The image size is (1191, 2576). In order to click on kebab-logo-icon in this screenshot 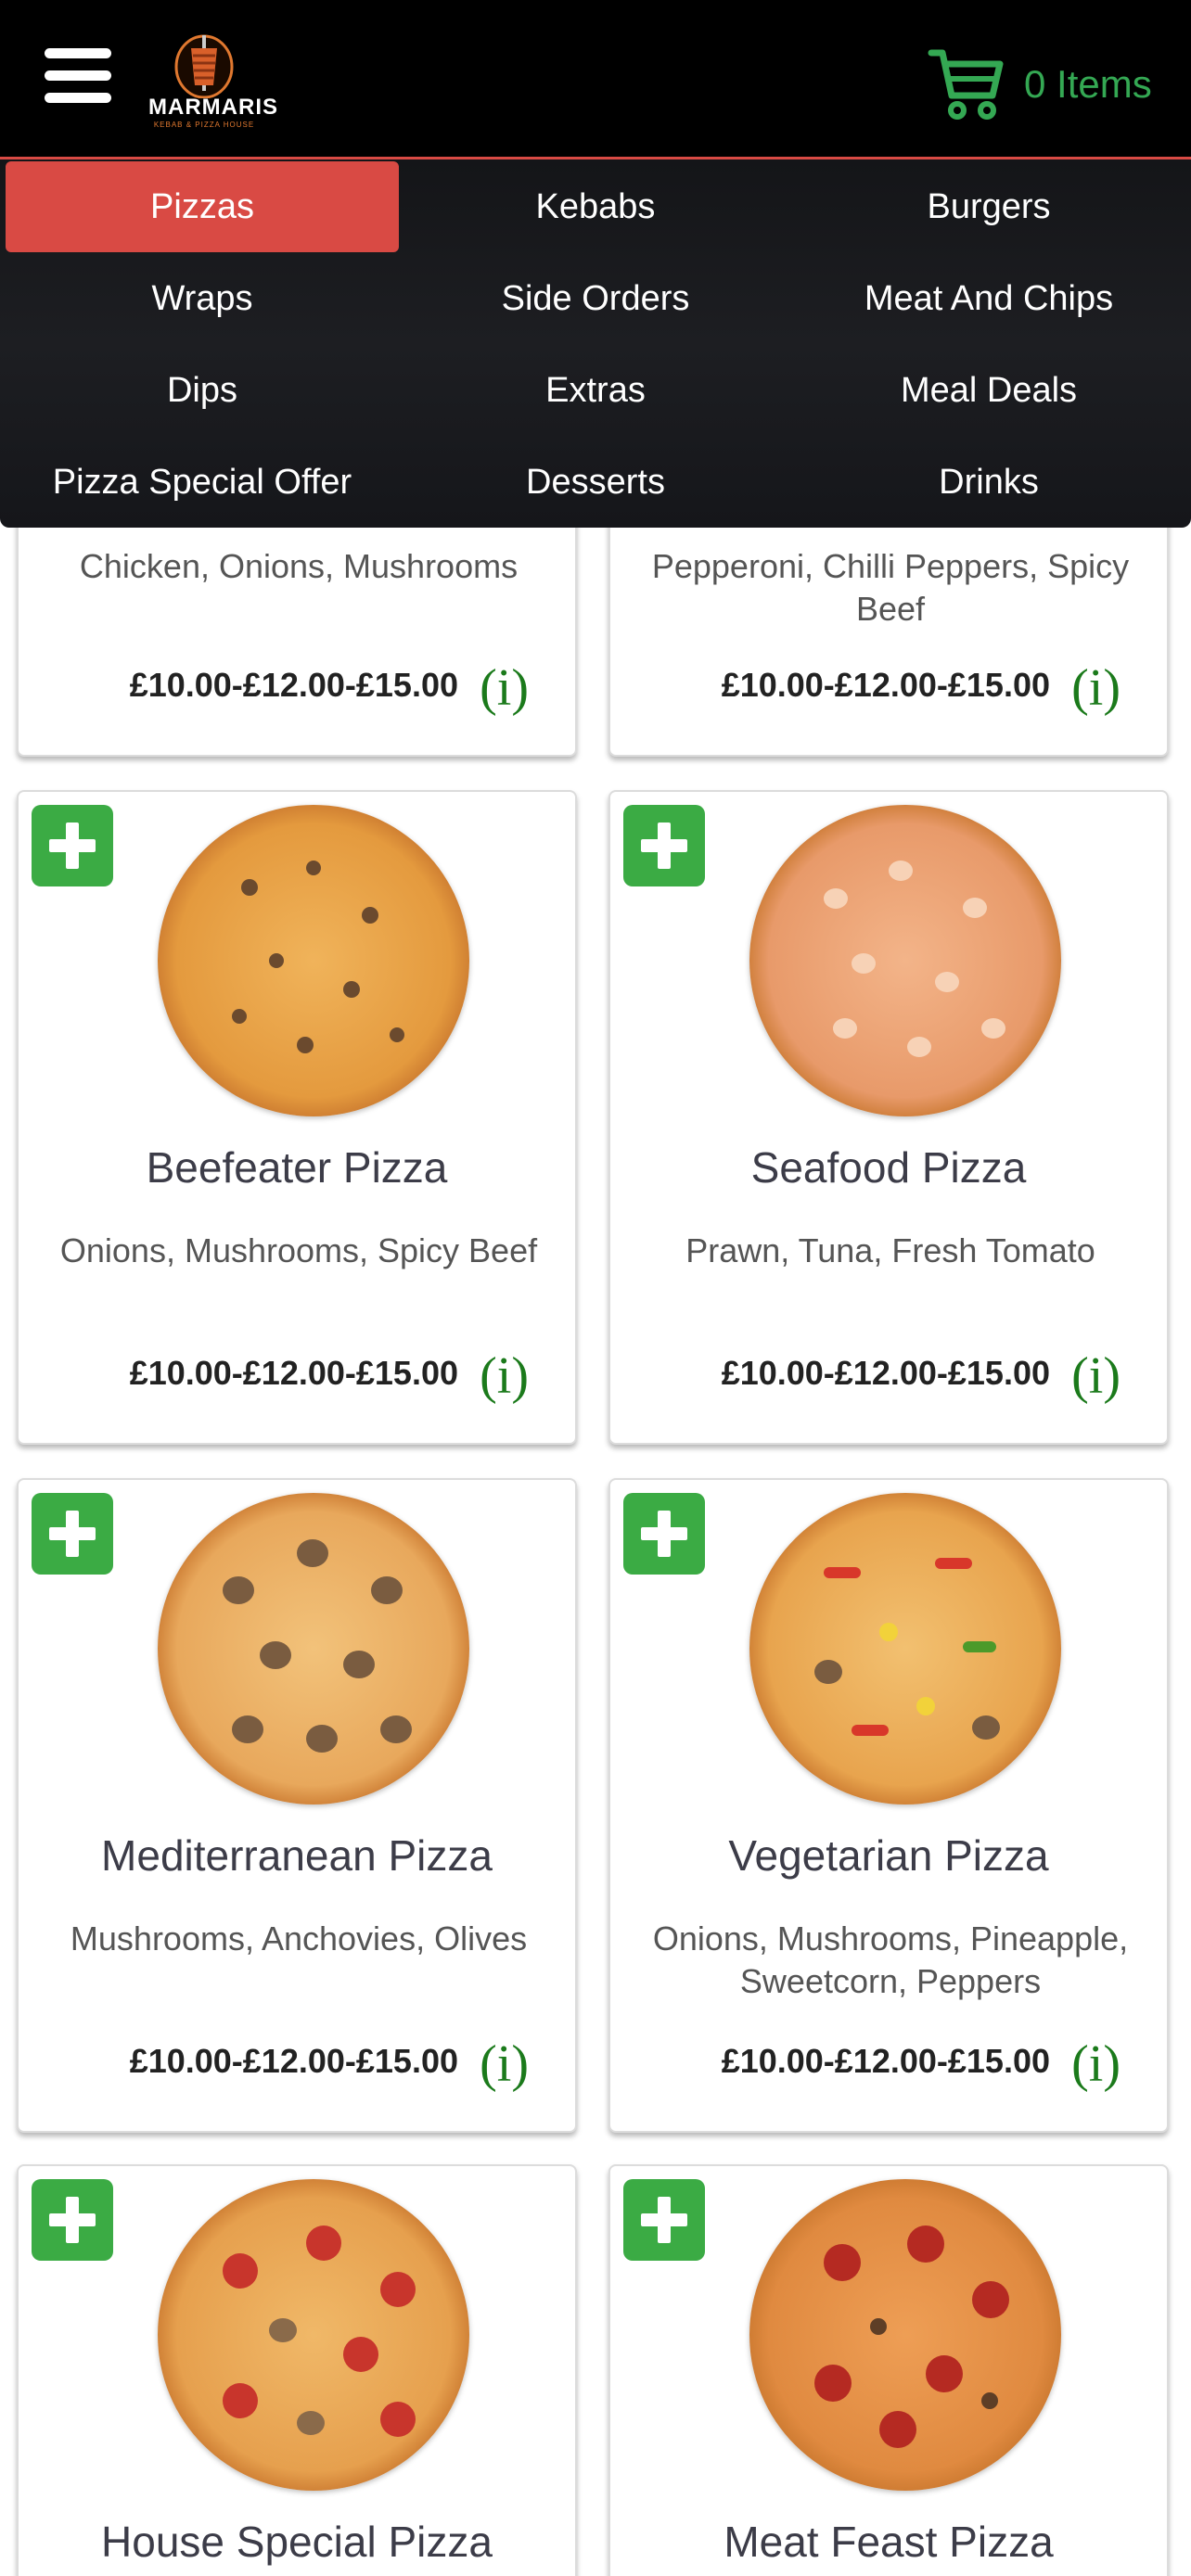, I will do `click(204, 66)`.